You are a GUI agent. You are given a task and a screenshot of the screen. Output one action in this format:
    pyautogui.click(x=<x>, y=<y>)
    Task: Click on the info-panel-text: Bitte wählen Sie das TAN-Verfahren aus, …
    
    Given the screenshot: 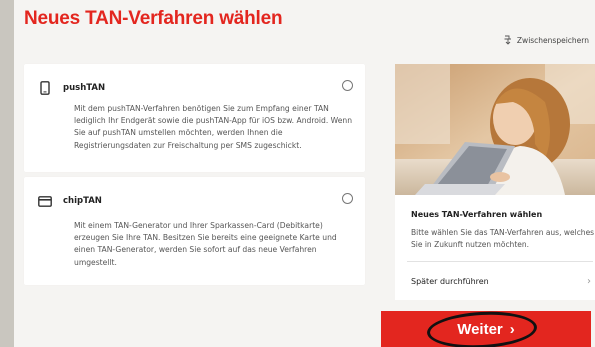 What is the action you would take?
    pyautogui.click(x=503, y=238)
    